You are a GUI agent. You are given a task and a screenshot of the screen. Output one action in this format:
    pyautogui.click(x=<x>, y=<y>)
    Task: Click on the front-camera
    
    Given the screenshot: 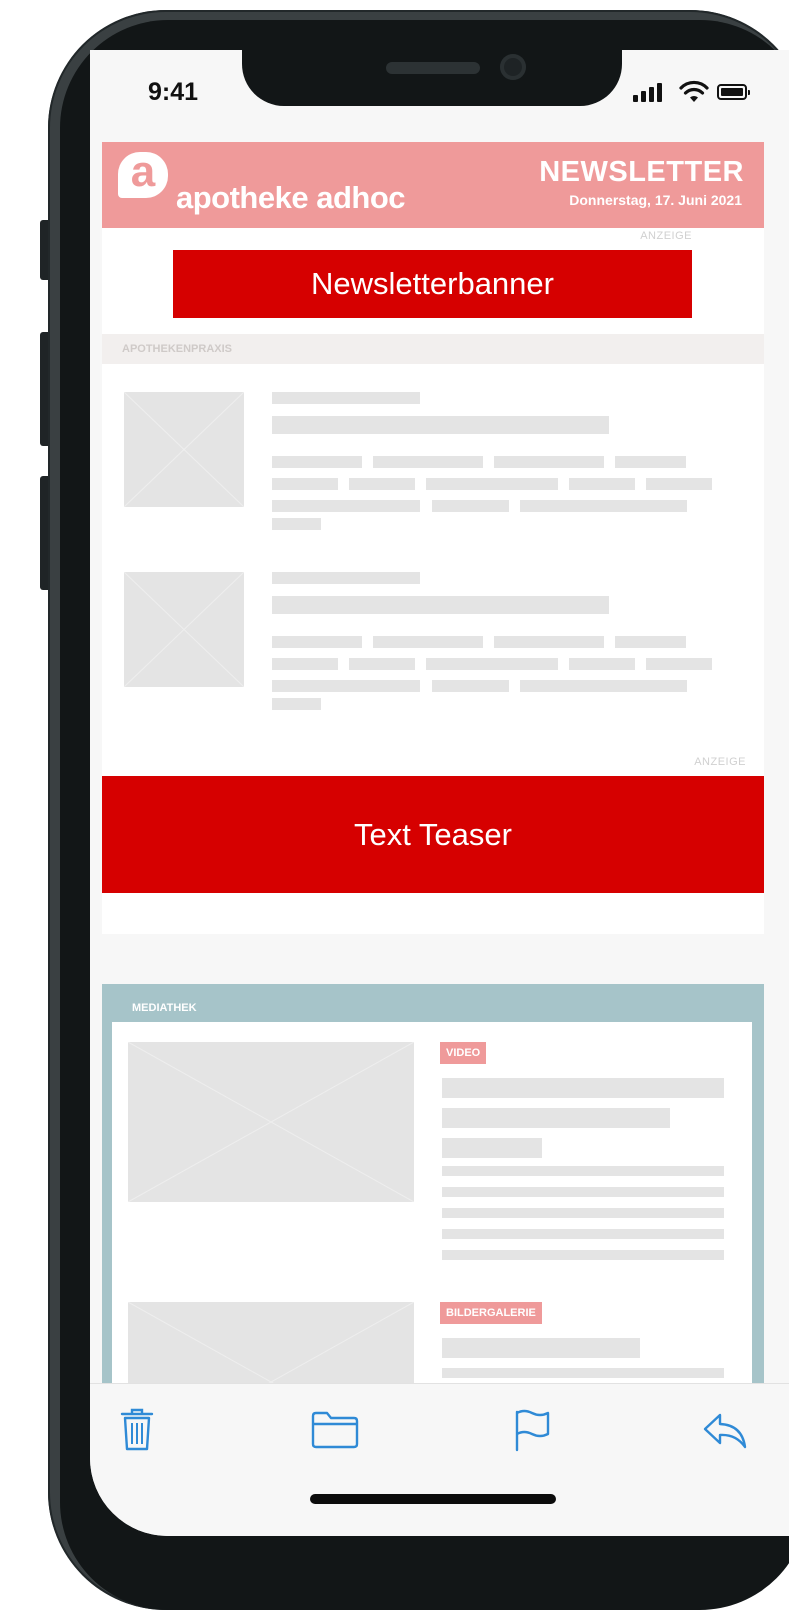 What is the action you would take?
    pyautogui.click(x=513, y=67)
    